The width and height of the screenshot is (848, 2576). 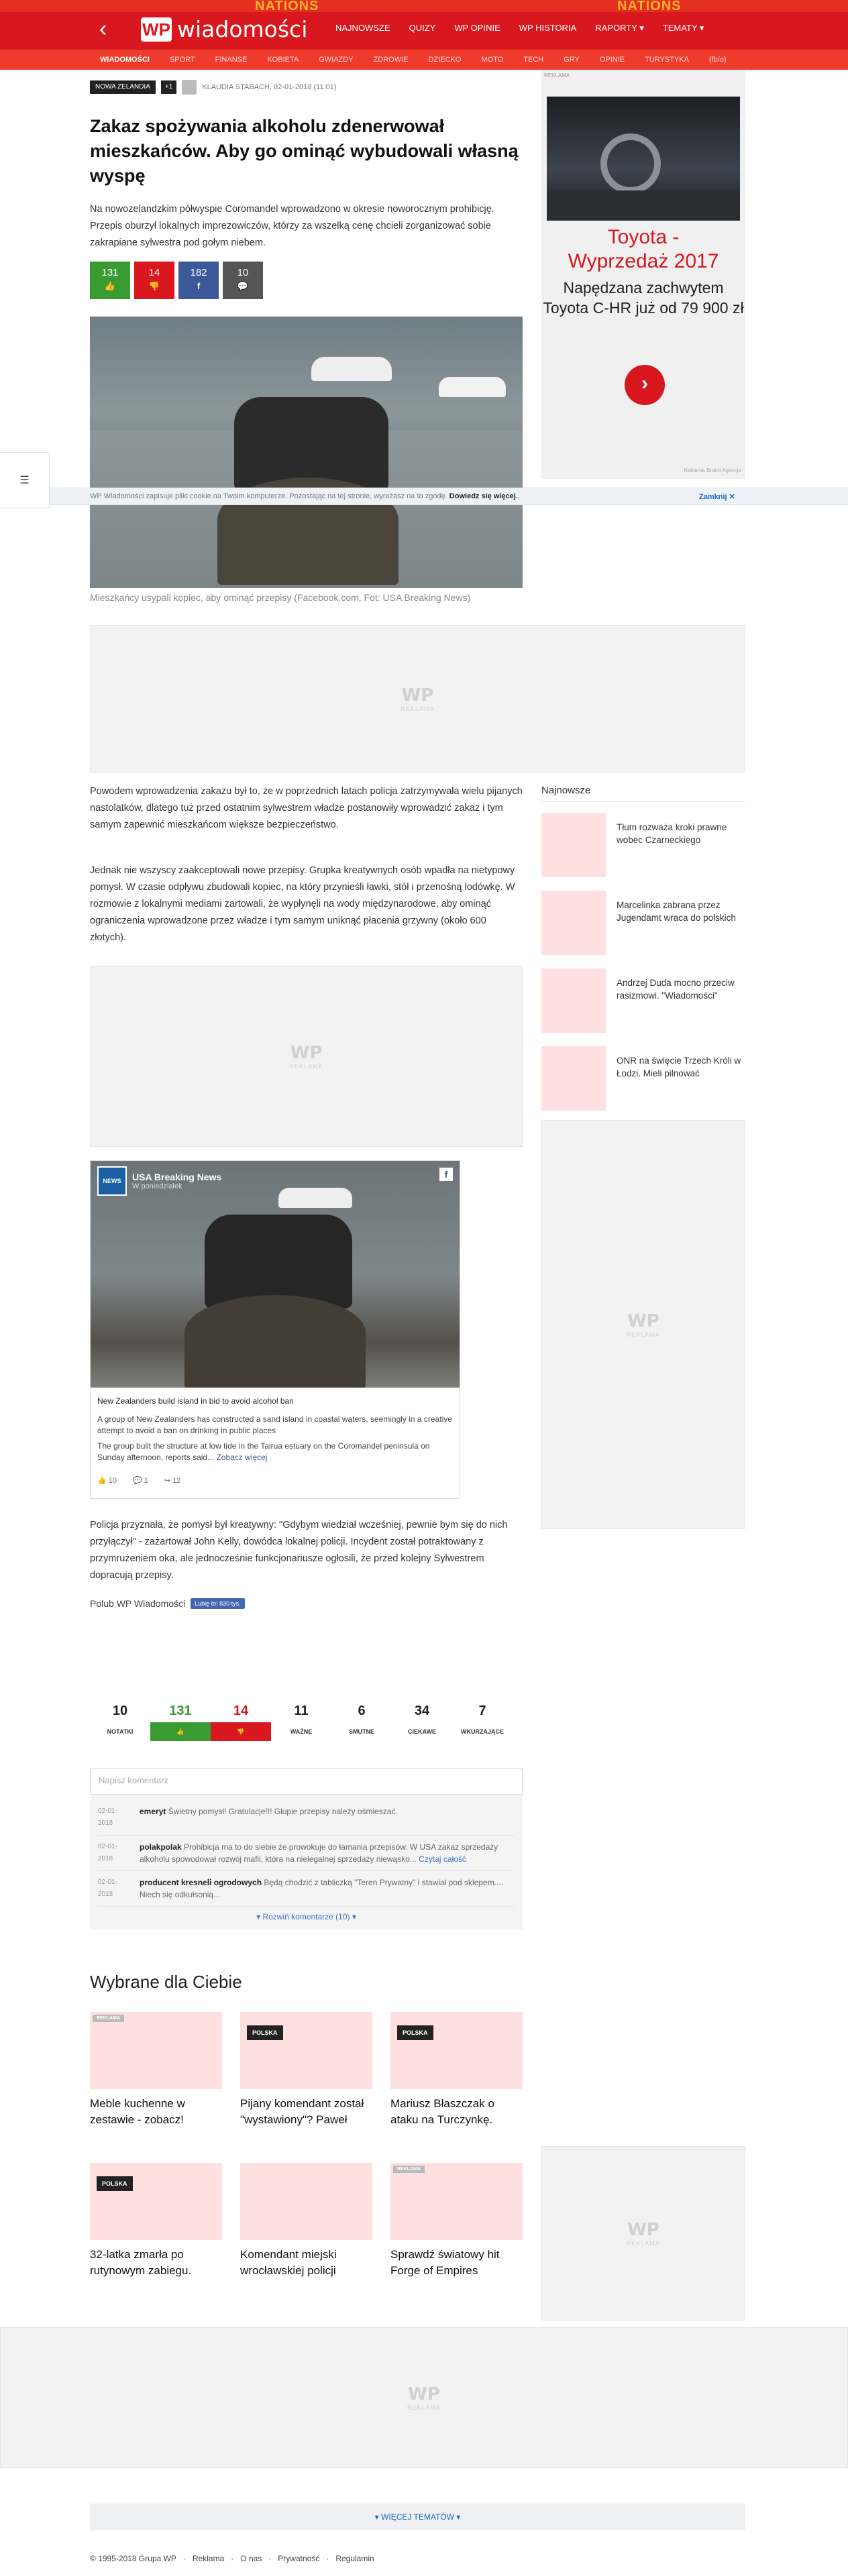 I want to click on banner-text: NATIONS, so click(x=649, y=6).